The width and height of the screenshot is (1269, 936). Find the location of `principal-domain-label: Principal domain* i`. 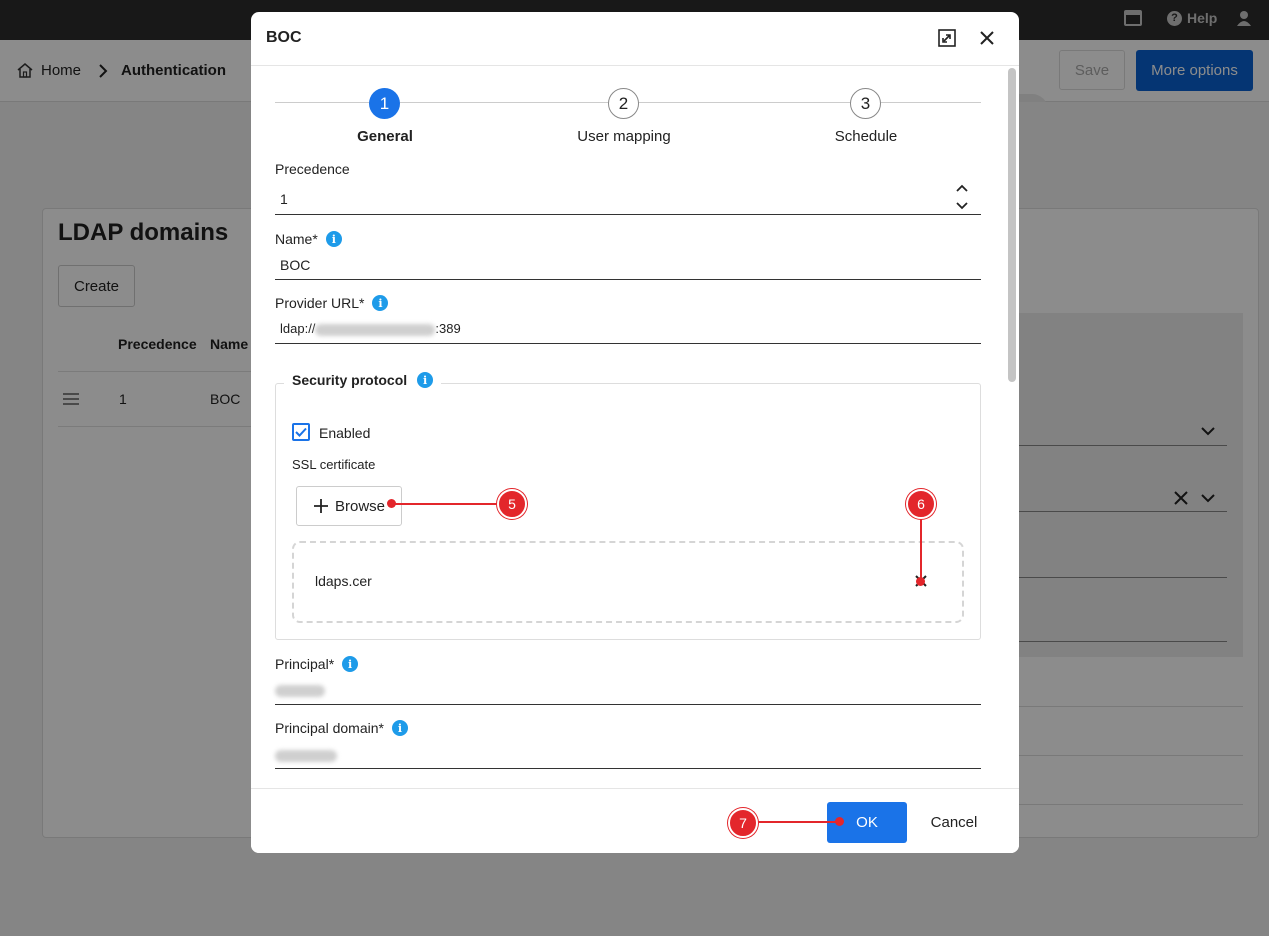

principal-domain-label: Principal domain* i is located at coordinates (341, 728).